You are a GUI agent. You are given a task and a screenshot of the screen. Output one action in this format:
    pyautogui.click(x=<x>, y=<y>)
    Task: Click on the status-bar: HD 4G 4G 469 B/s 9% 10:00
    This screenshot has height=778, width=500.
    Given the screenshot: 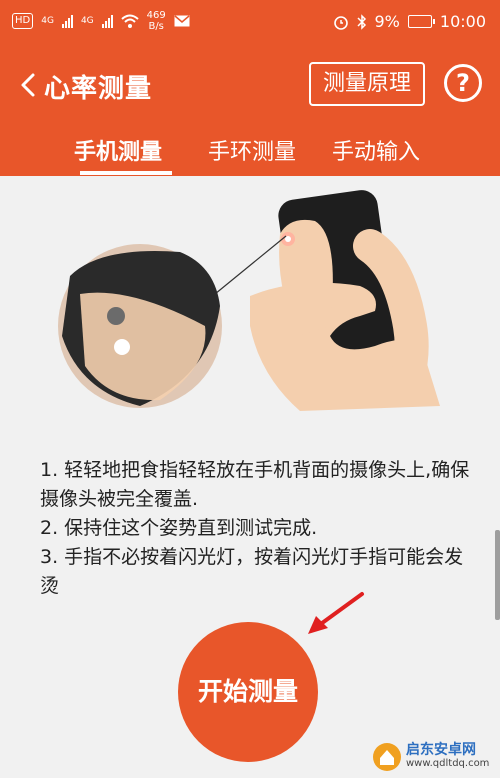 What is the action you would take?
    pyautogui.click(x=250, y=23)
    